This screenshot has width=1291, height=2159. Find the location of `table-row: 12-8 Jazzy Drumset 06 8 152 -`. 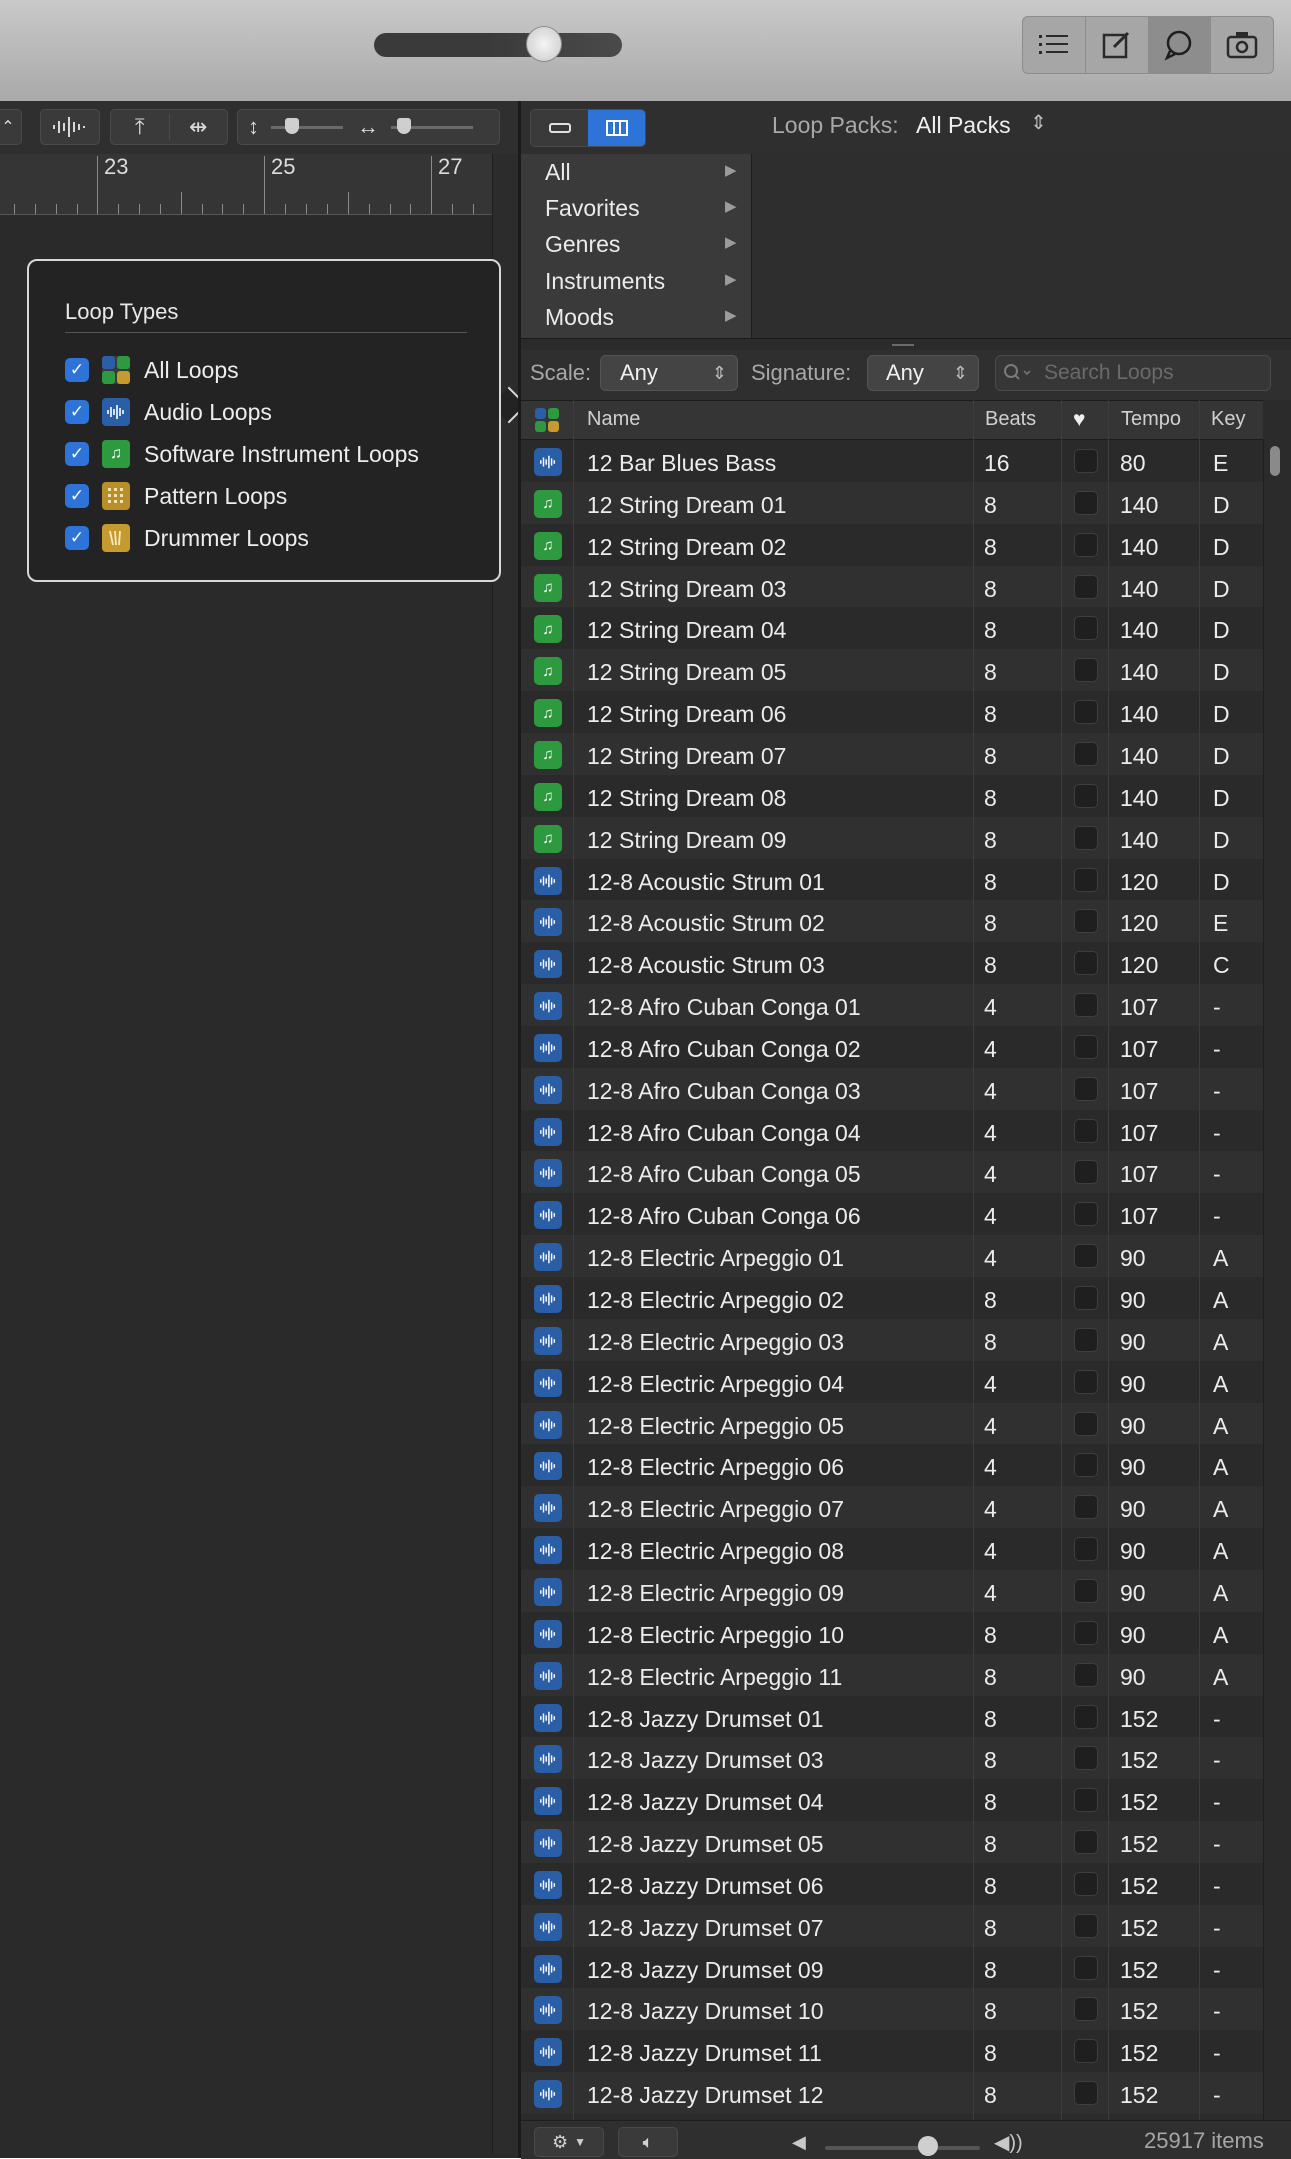

table-row: 12-8 Jazzy Drumset 06 8 152 - is located at coordinates (892, 1883).